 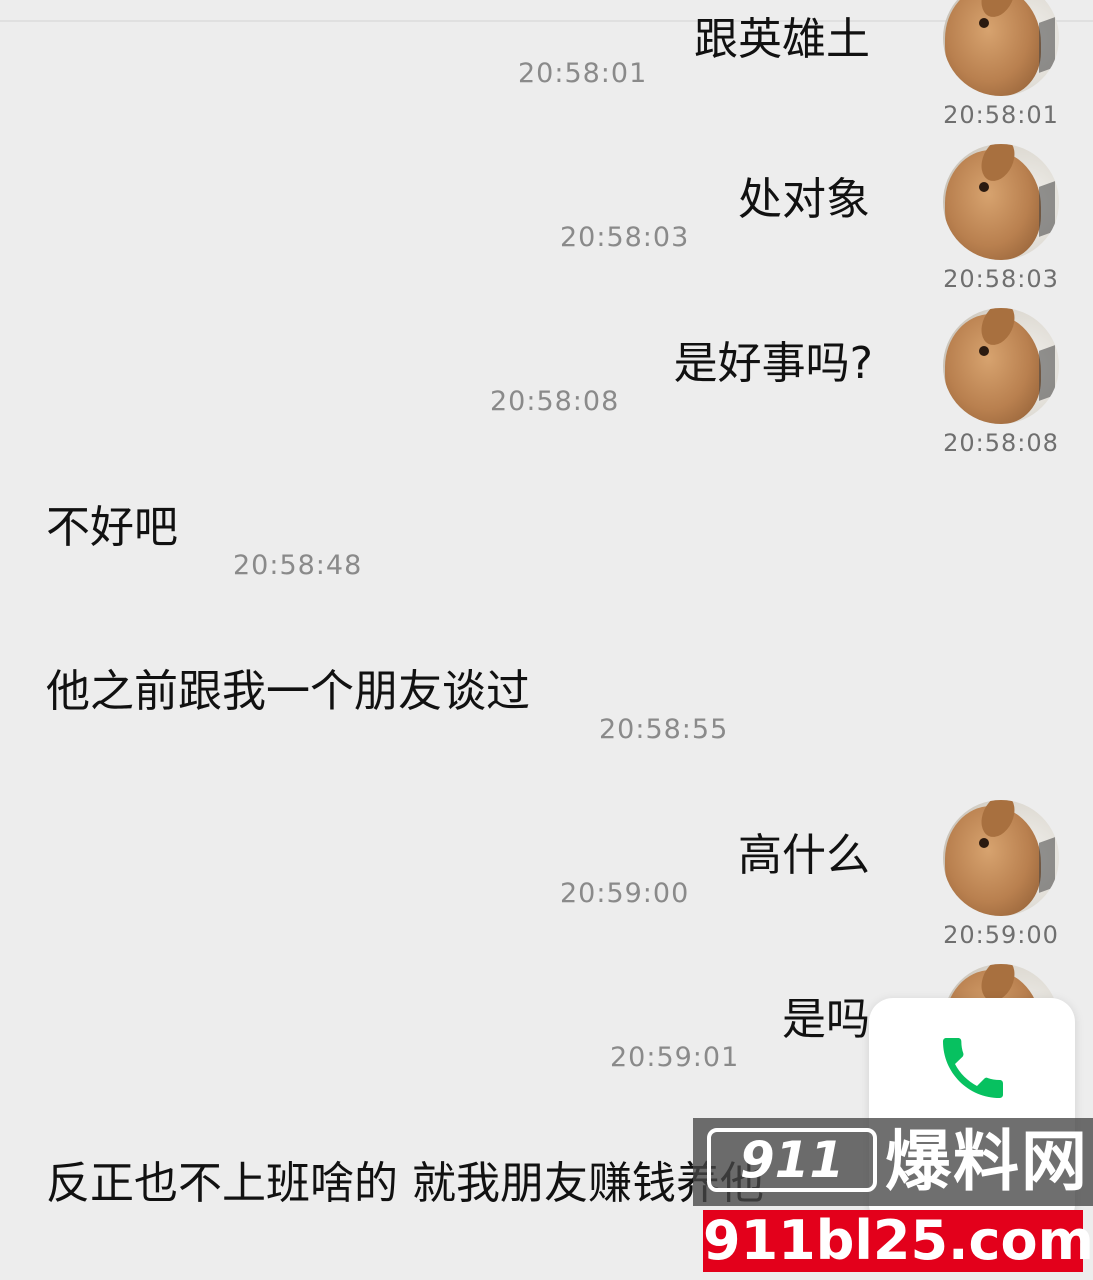 What do you see at coordinates (298, 565) in the screenshot?
I see `message-timestamp: 20:58:48` at bounding box center [298, 565].